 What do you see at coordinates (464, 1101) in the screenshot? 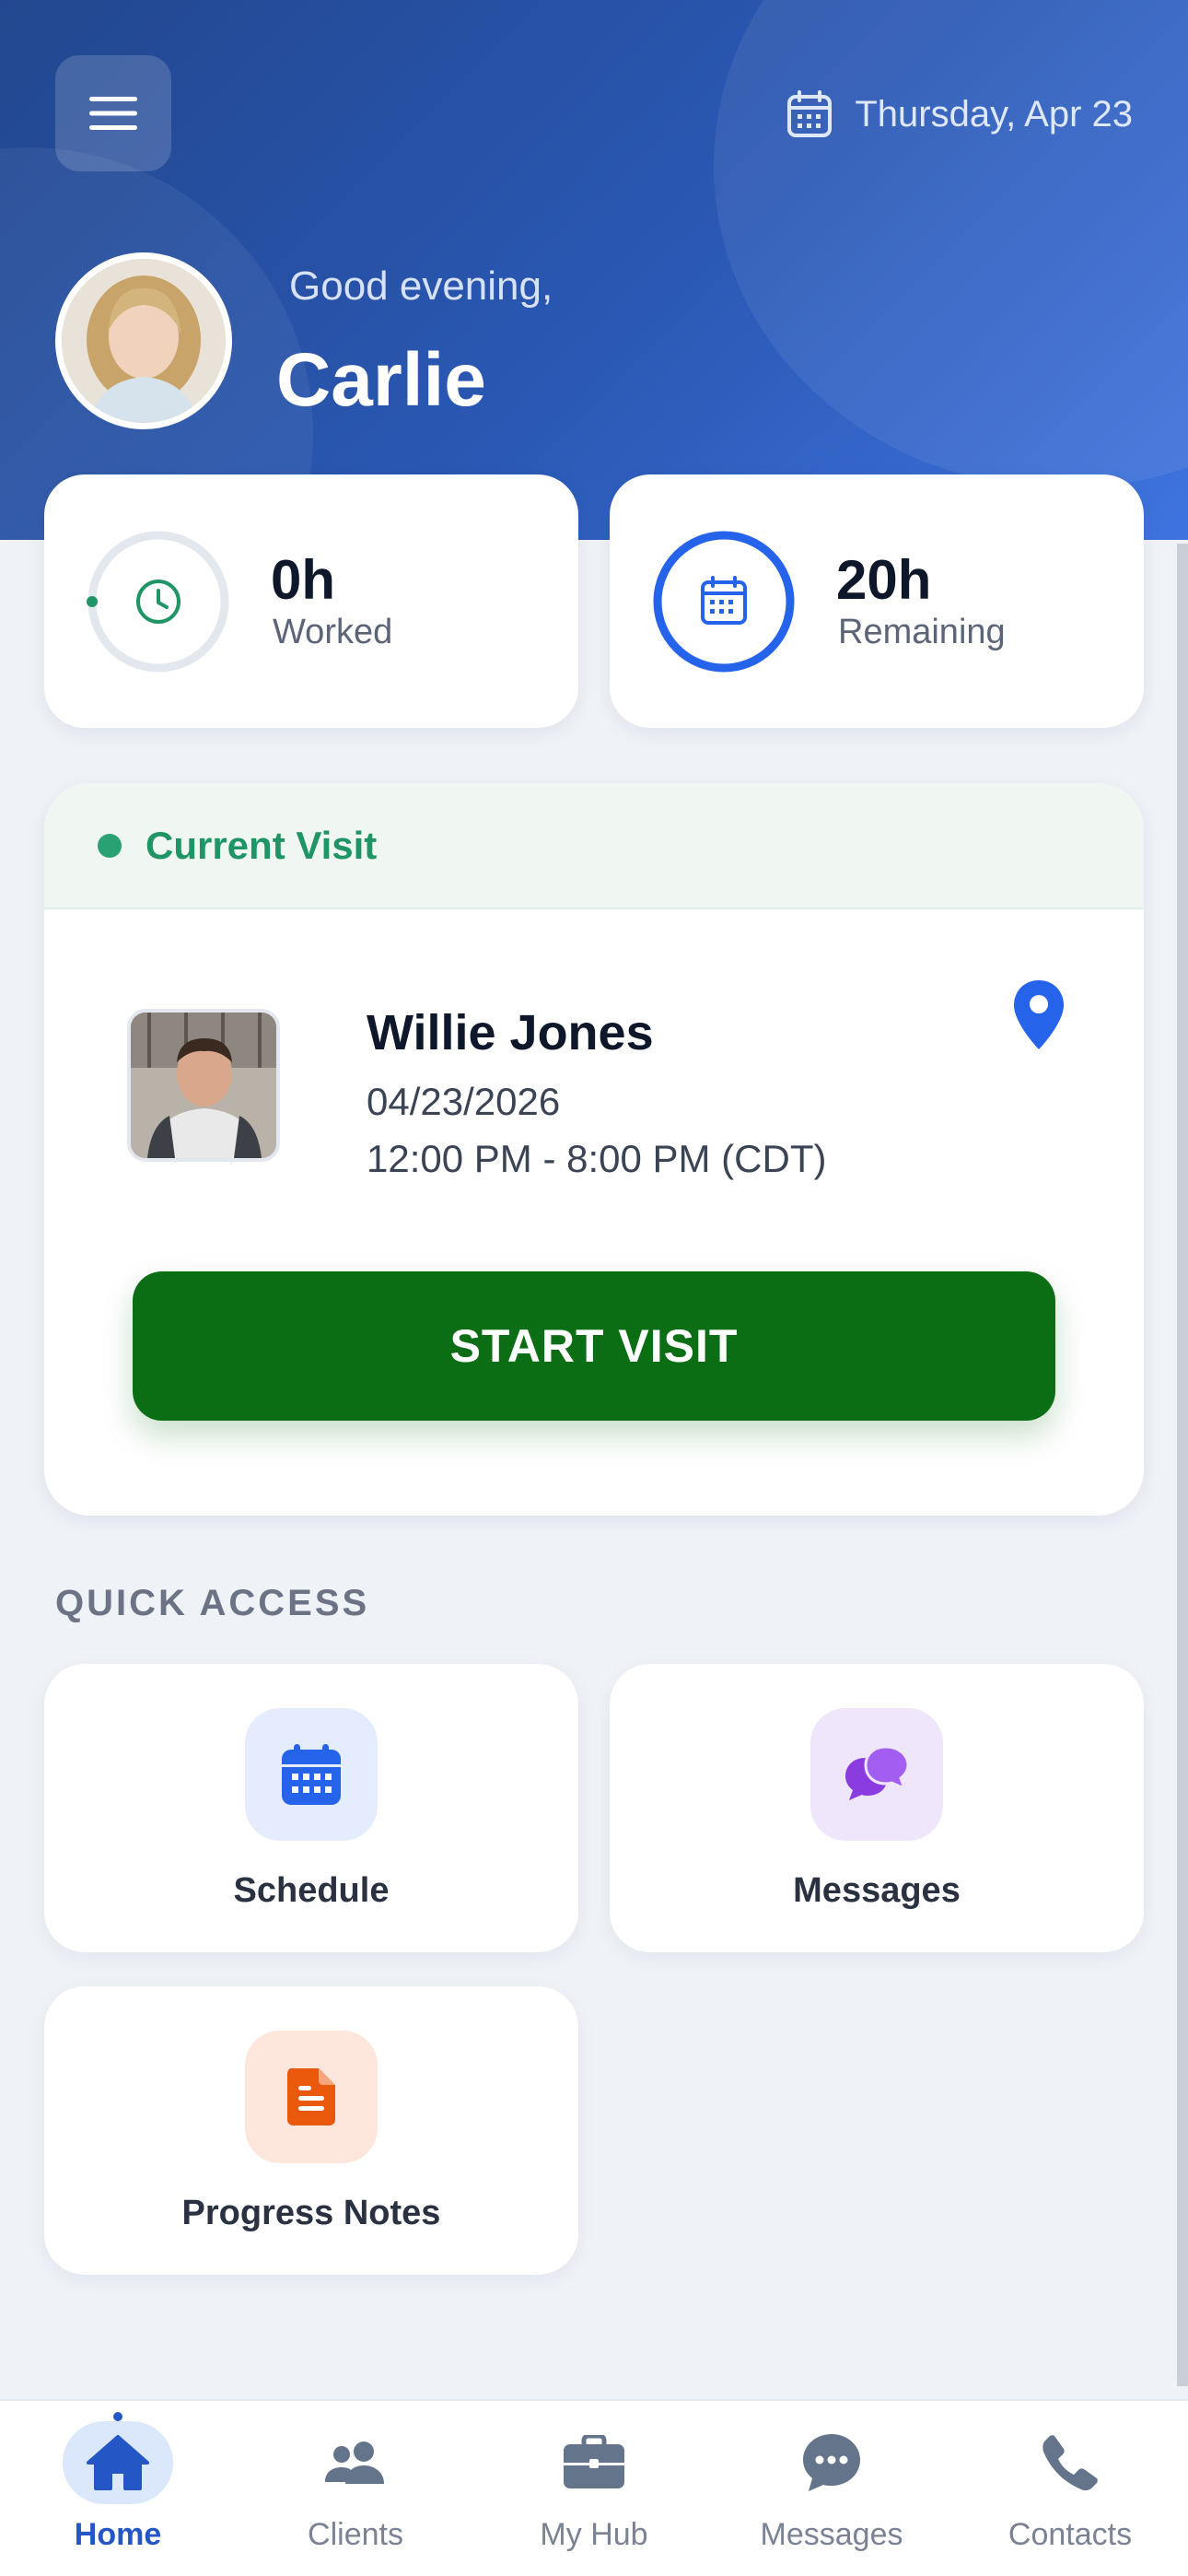
I see `visit-date: 04/23/2026` at bounding box center [464, 1101].